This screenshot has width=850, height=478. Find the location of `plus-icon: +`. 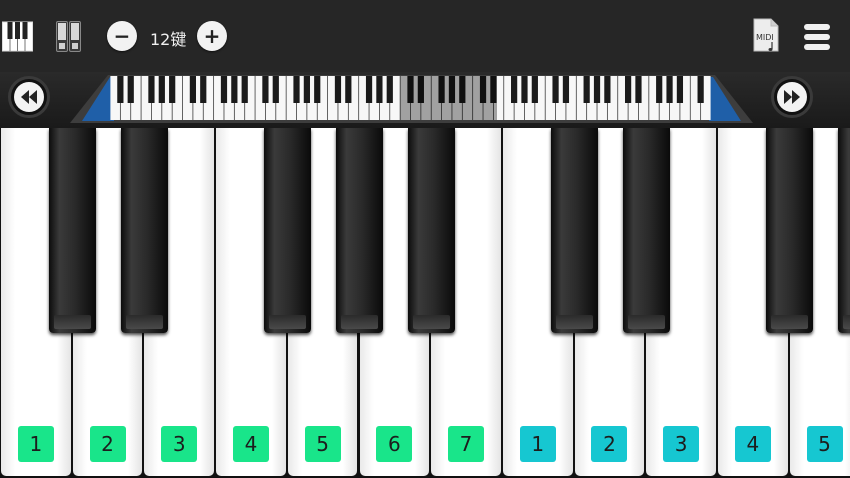

plus-icon: + is located at coordinates (212, 36).